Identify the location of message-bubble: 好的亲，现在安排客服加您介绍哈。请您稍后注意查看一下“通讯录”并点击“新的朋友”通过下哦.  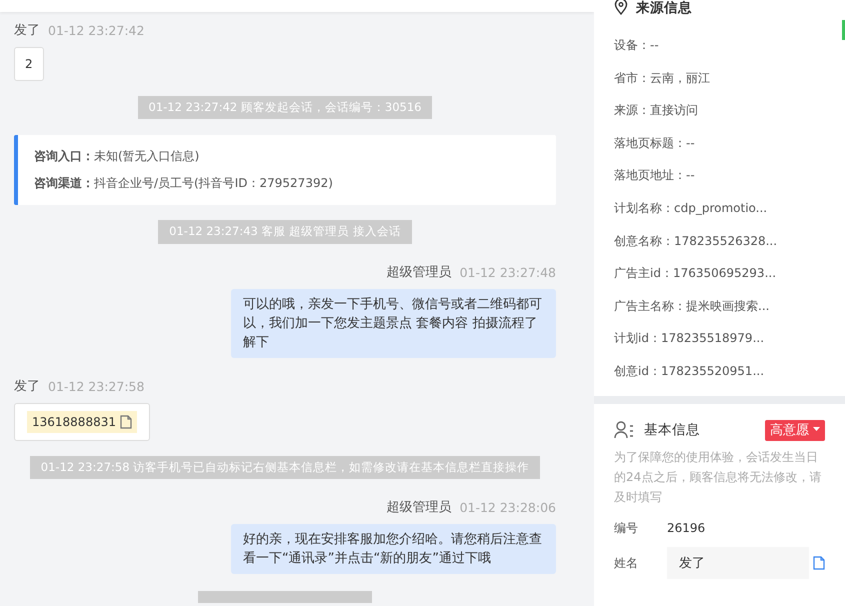
(393, 549).